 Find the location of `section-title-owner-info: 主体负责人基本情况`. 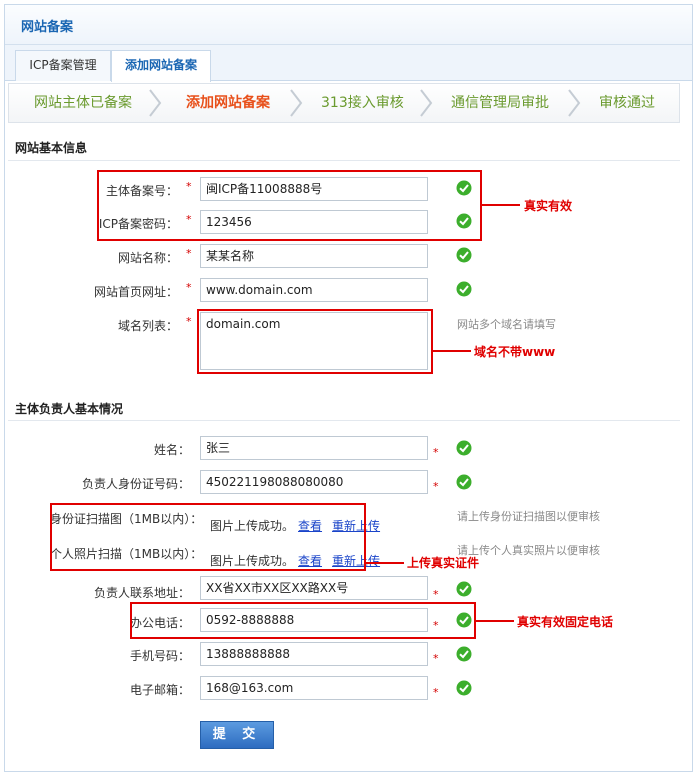

section-title-owner-info: 主体负责人基本情况 is located at coordinates (69, 409).